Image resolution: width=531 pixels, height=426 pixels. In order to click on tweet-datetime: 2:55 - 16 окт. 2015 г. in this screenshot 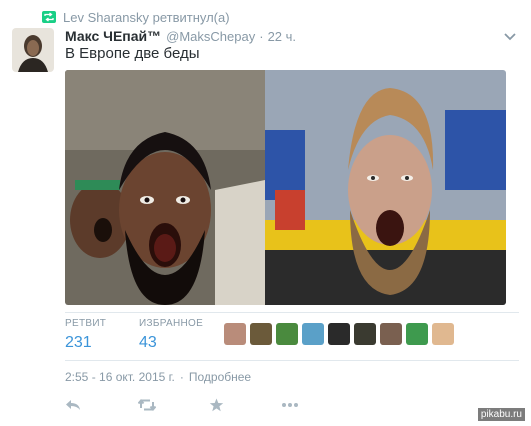, I will do `click(120, 377)`.